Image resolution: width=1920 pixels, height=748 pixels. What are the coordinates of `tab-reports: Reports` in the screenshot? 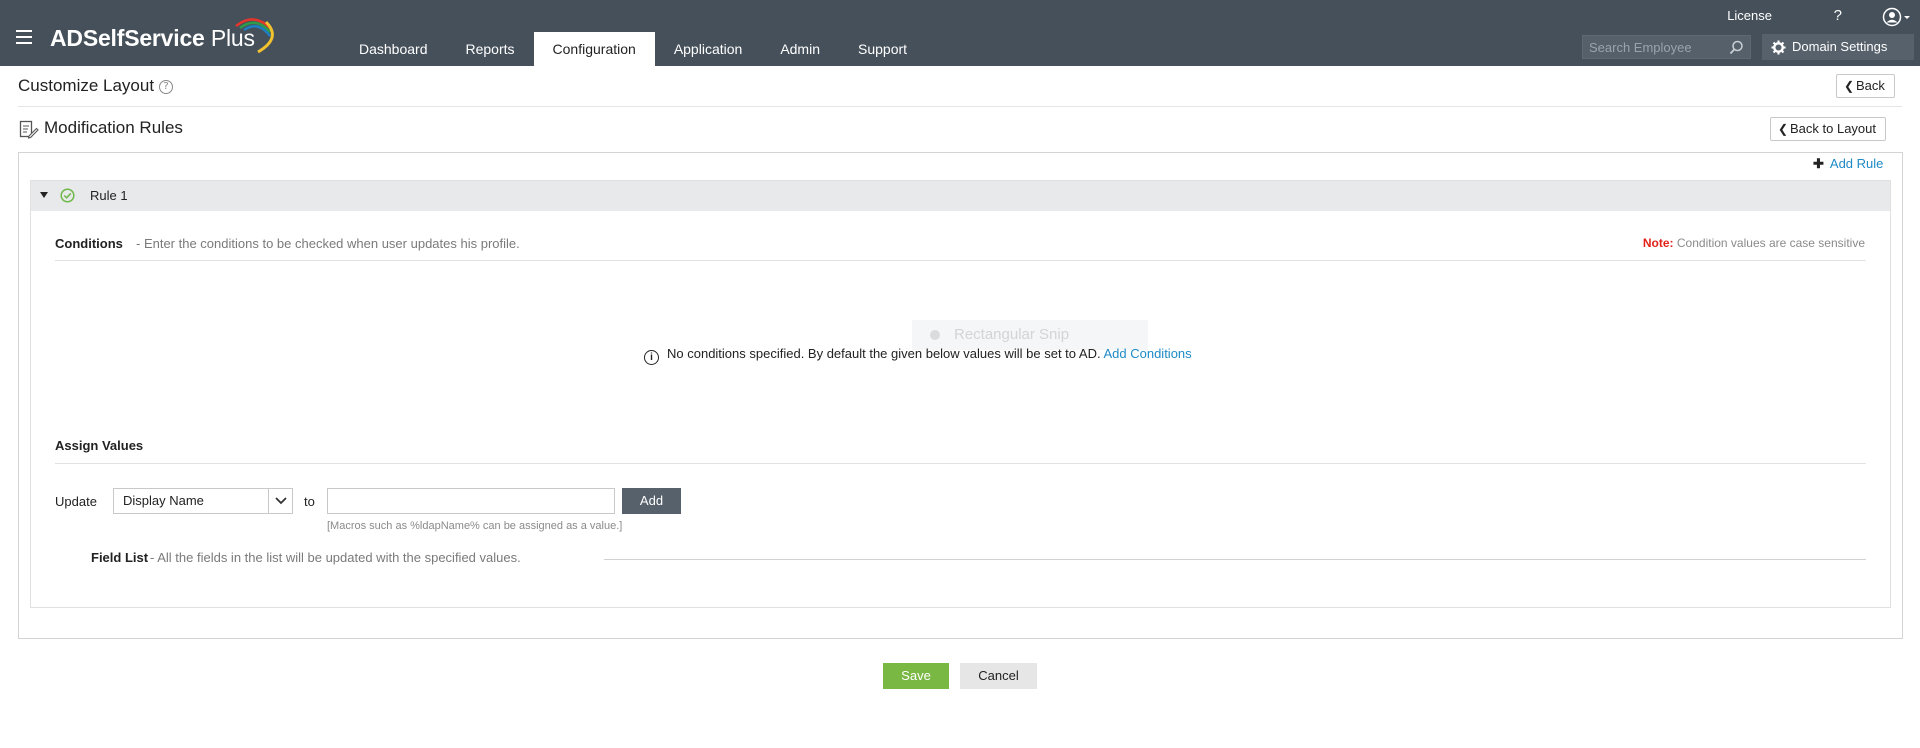 It's located at (490, 49).